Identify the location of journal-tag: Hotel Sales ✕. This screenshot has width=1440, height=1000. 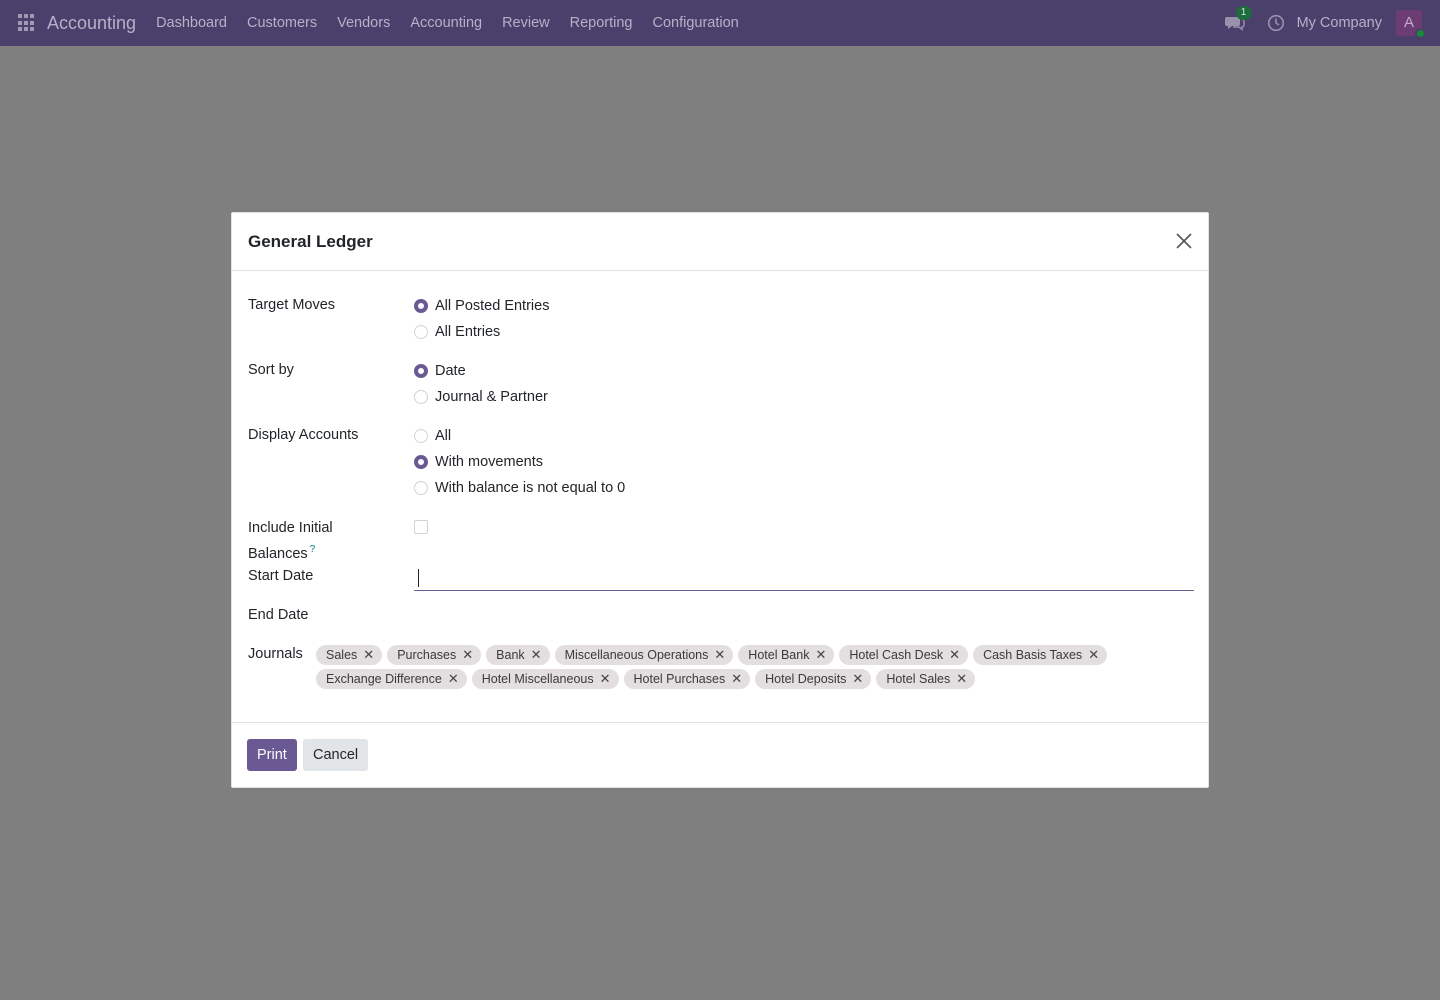
(926, 679).